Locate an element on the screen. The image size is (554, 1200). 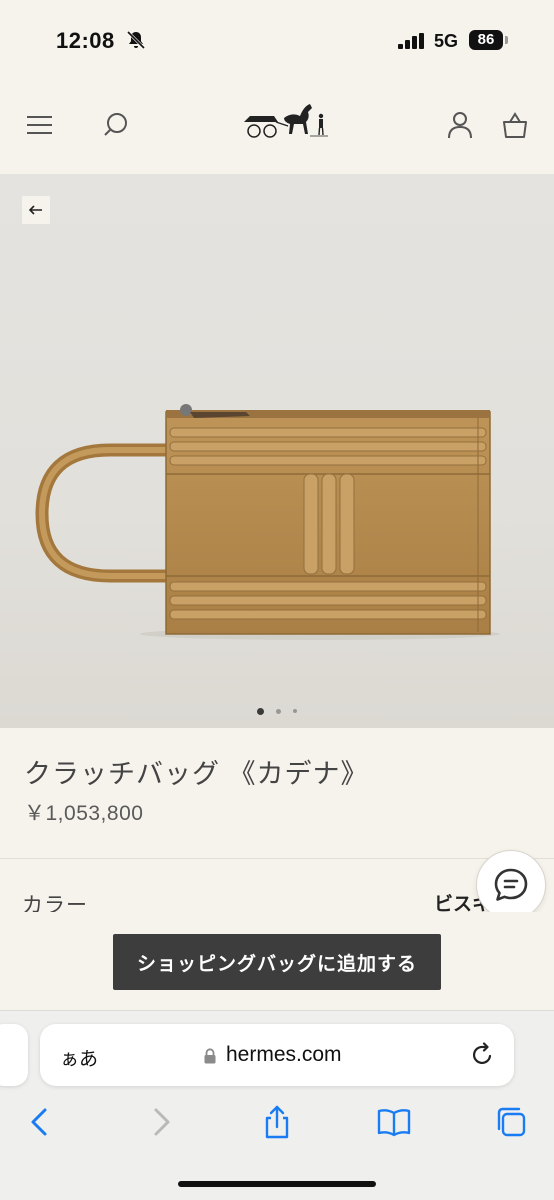
back-button is located at coordinates (36, 210).